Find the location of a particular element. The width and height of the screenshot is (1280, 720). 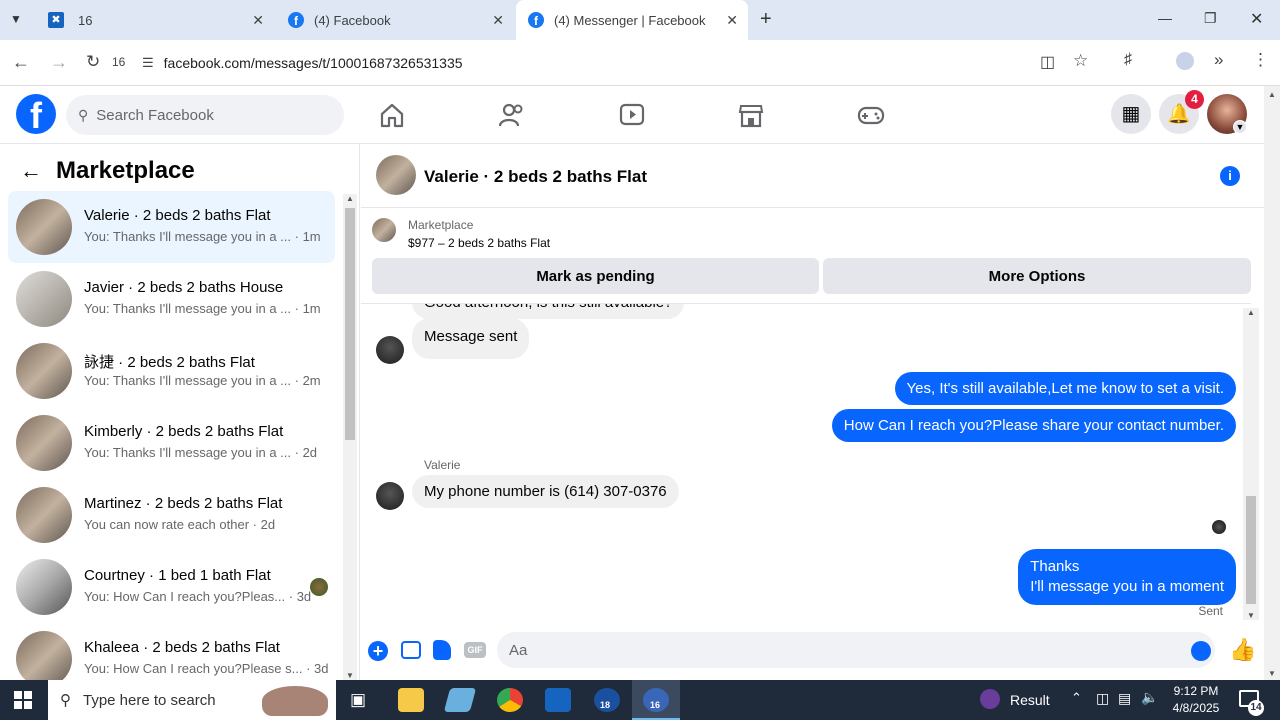

menu-dots-icon: ⋮ is located at coordinates (1260, 60).